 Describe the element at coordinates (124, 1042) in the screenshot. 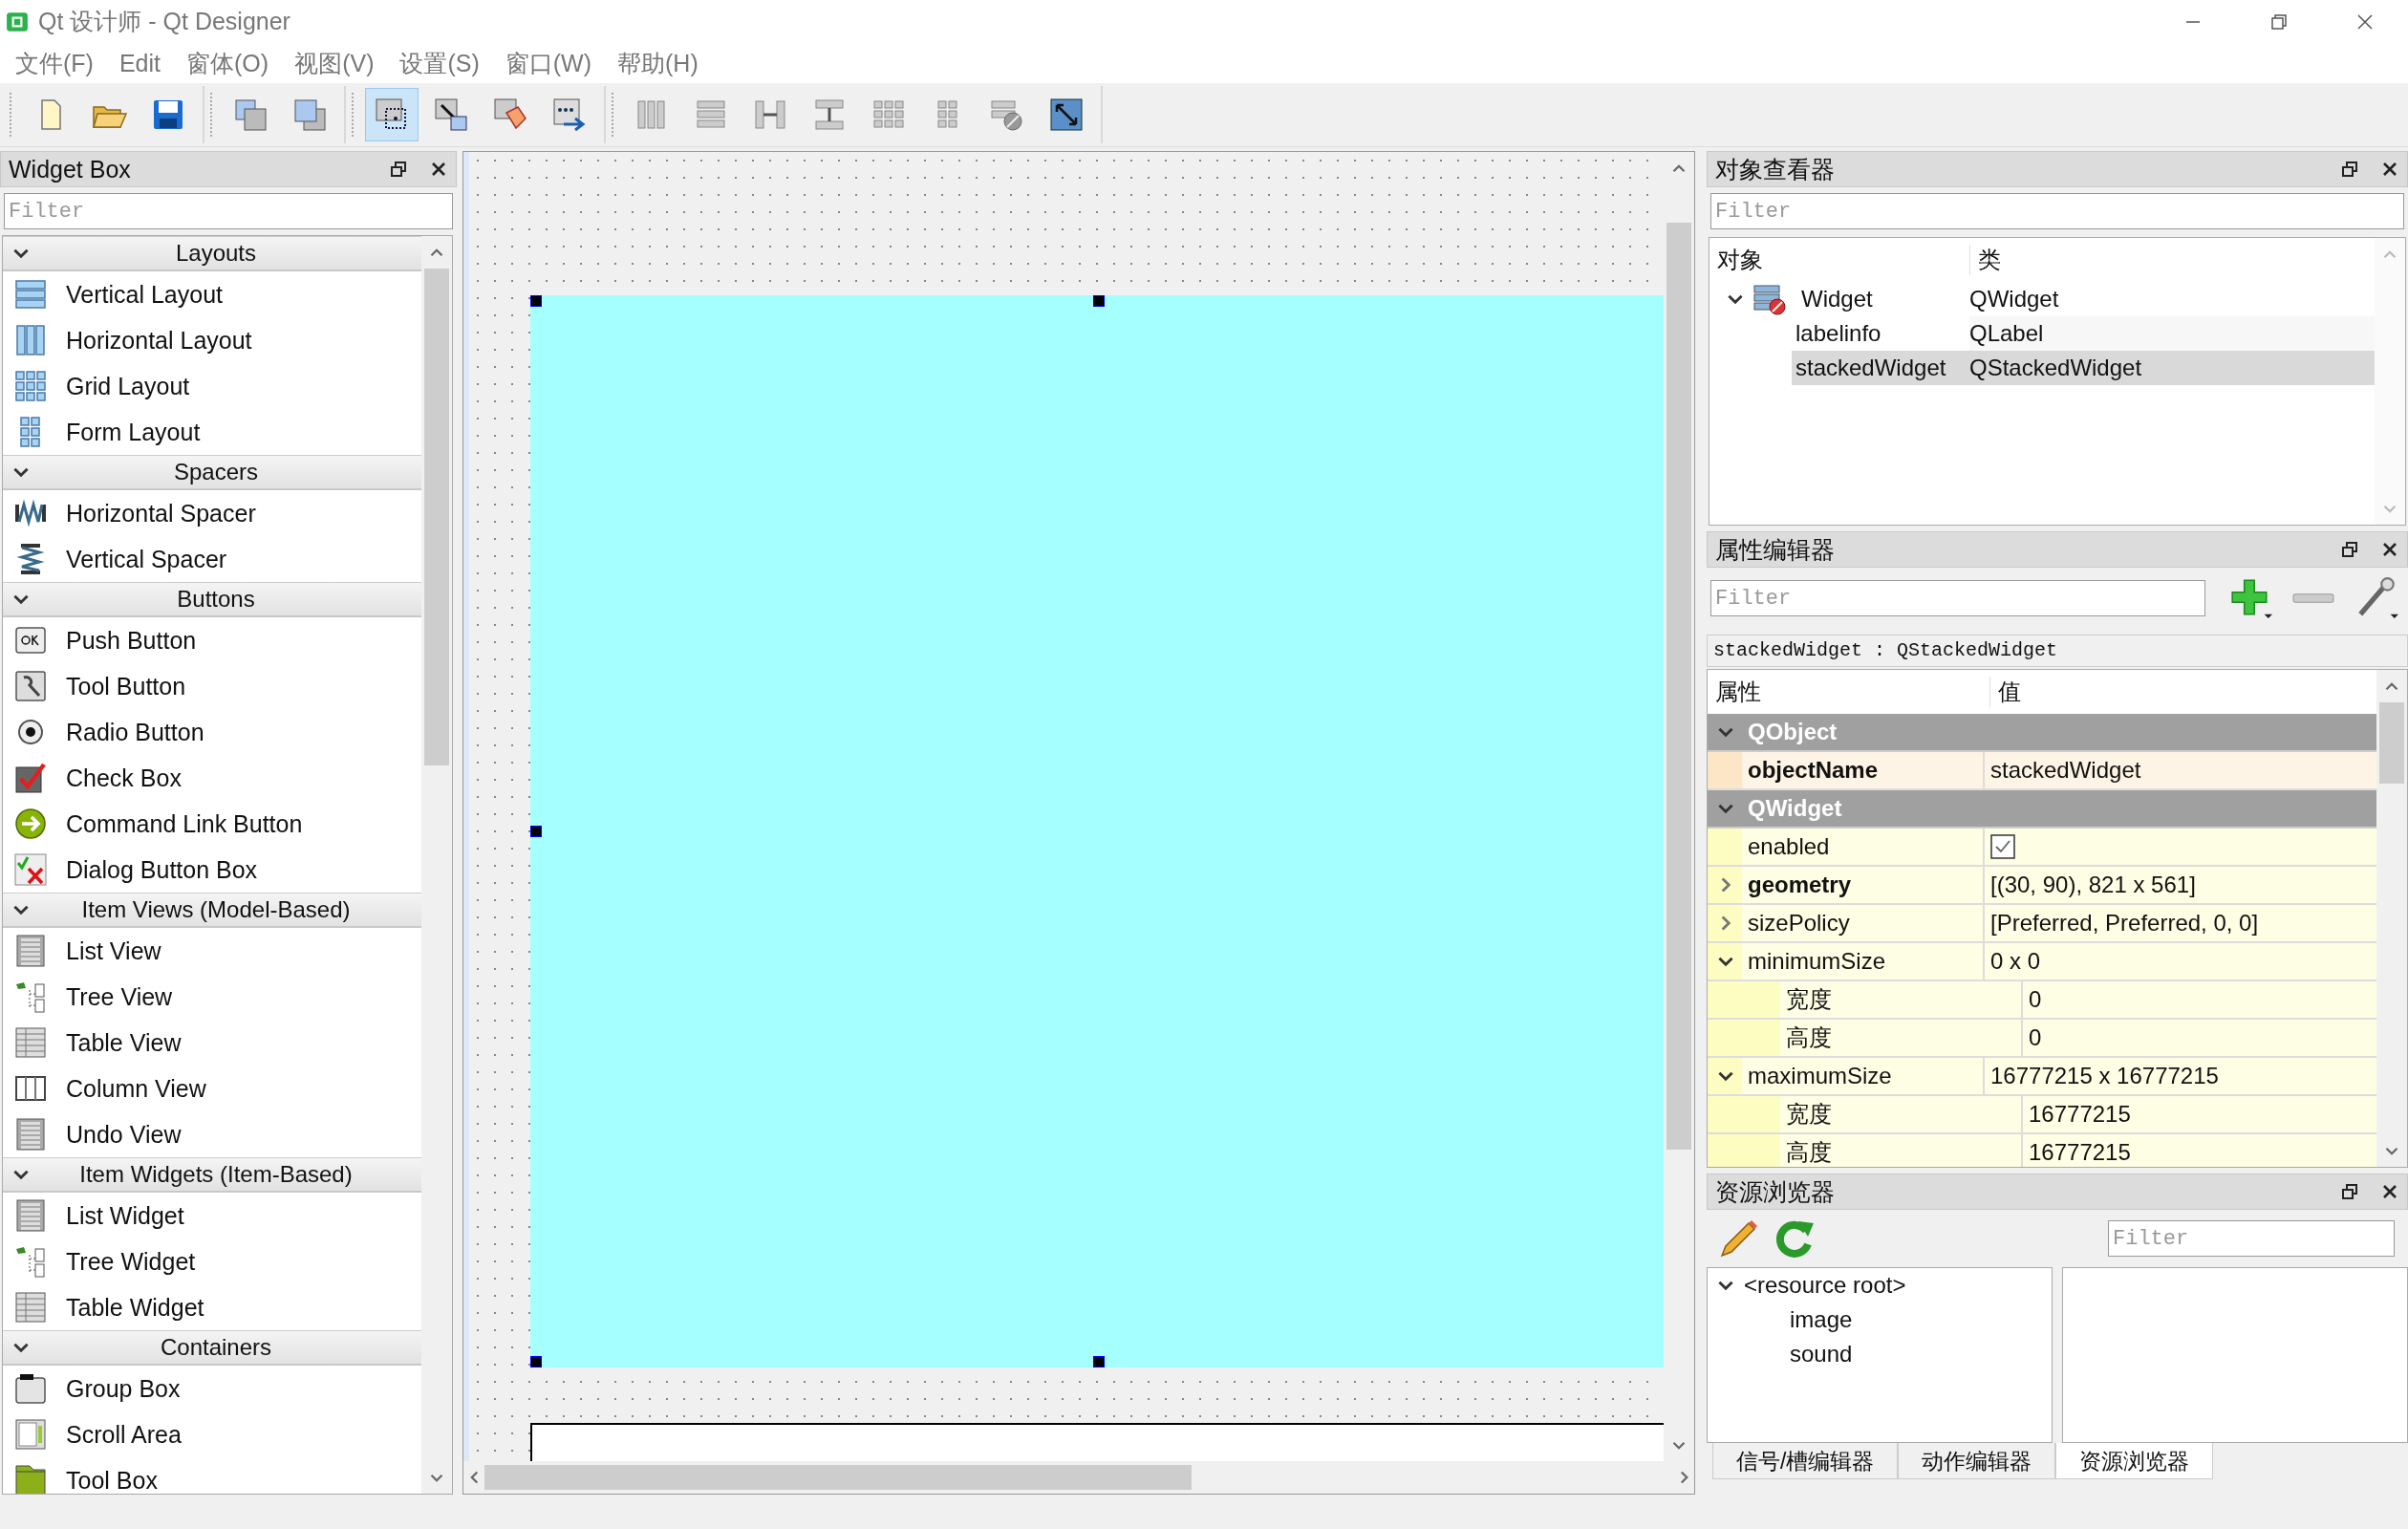

I see `widget-item: Table View` at that location.